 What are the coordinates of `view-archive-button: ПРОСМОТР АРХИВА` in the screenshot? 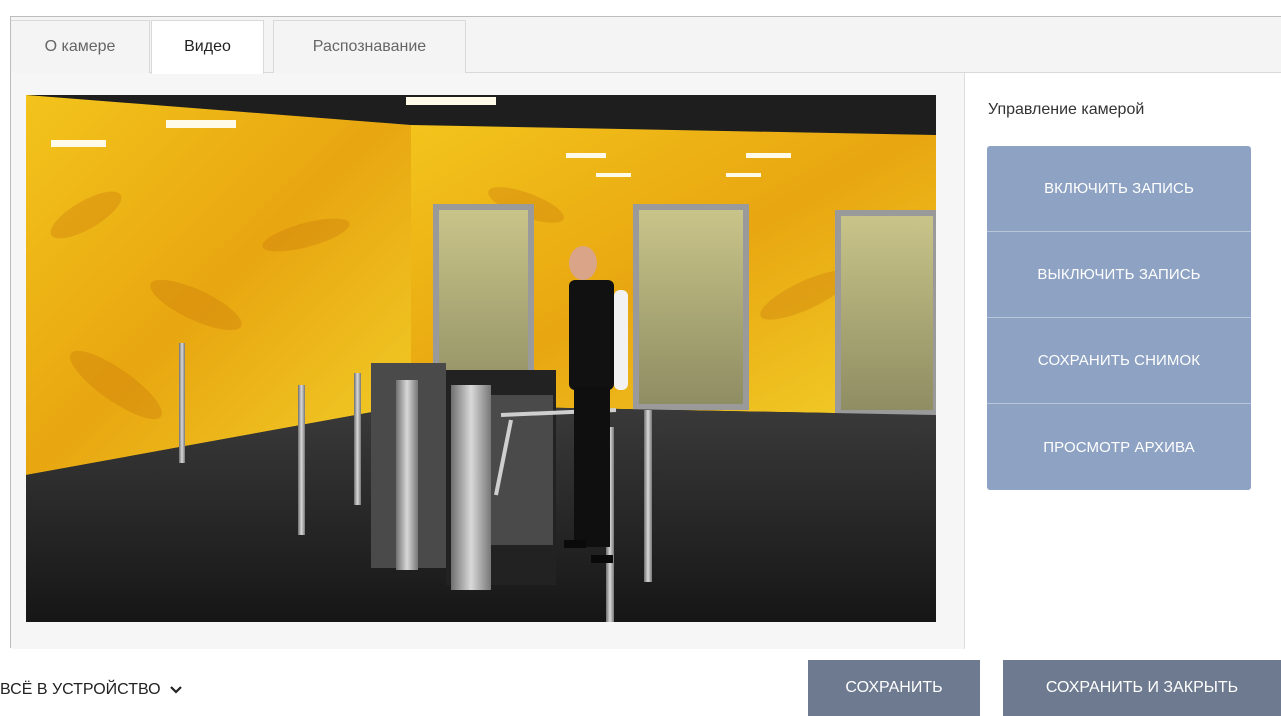 It's located at (1119, 447).